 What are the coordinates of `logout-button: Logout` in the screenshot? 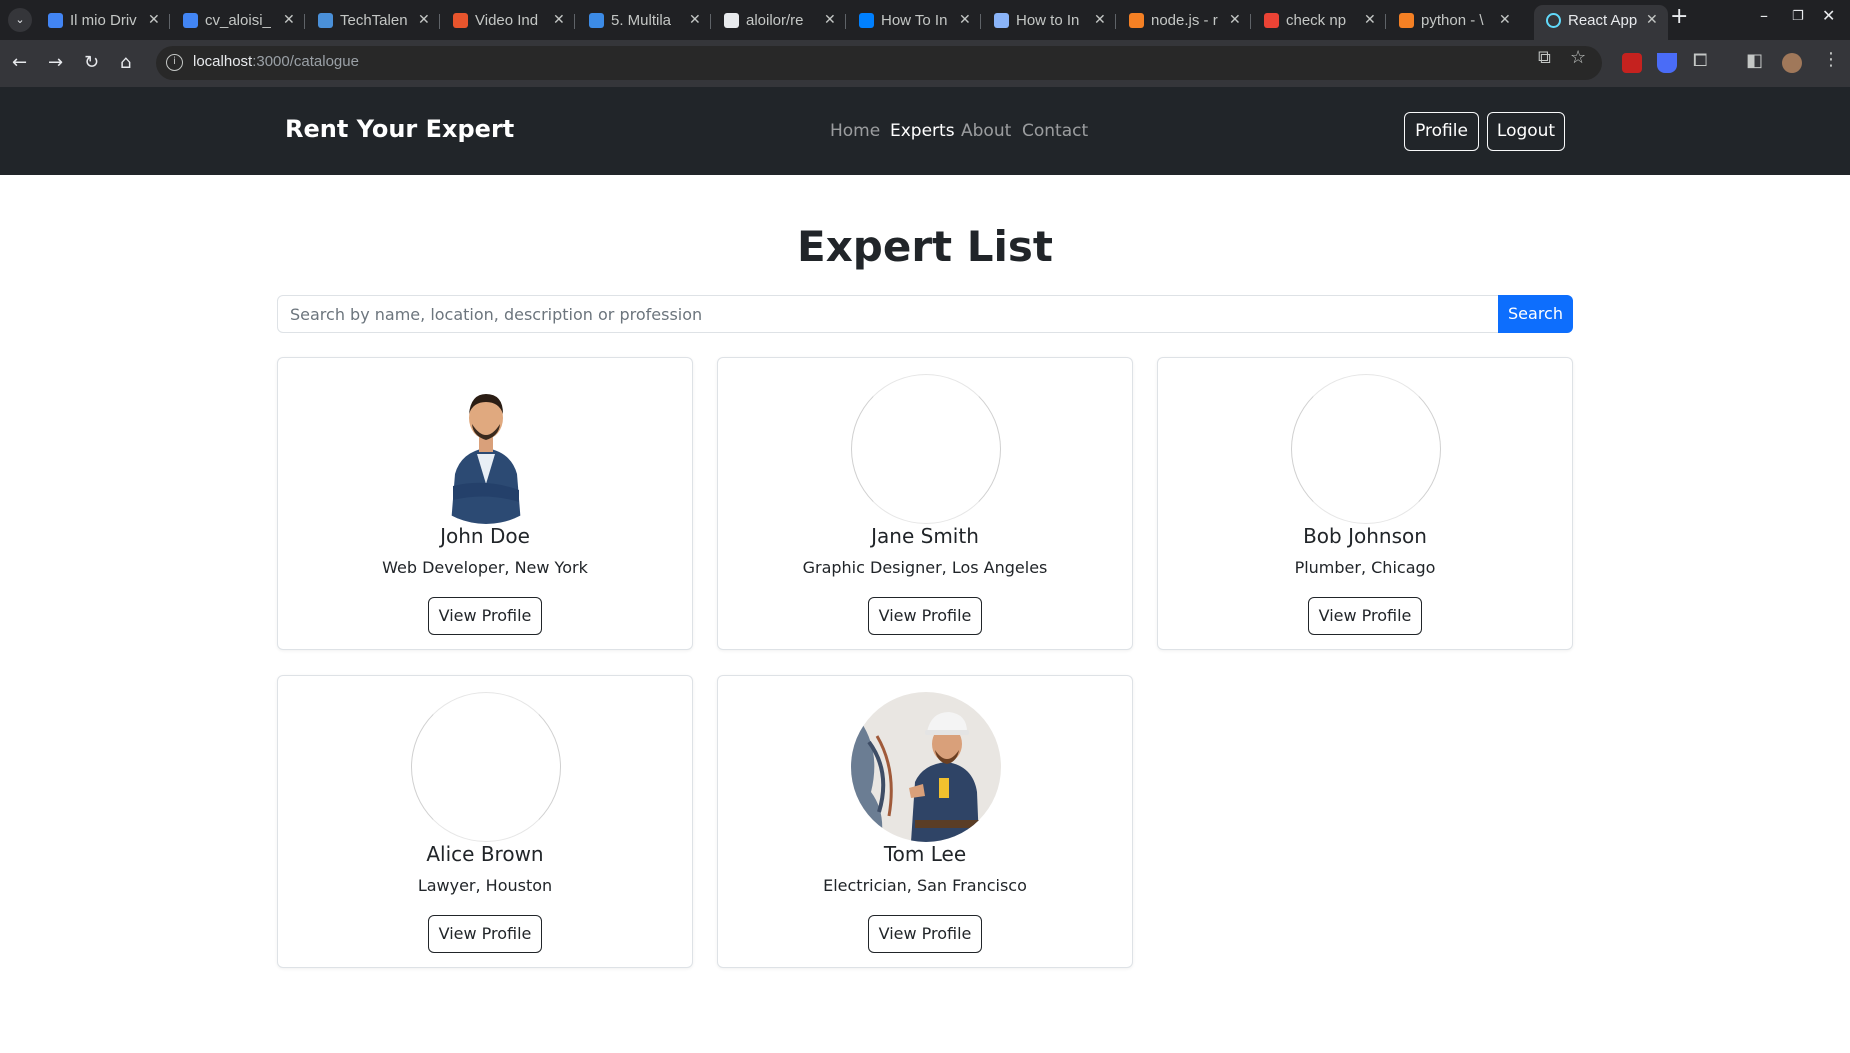 It's located at (1526, 131).